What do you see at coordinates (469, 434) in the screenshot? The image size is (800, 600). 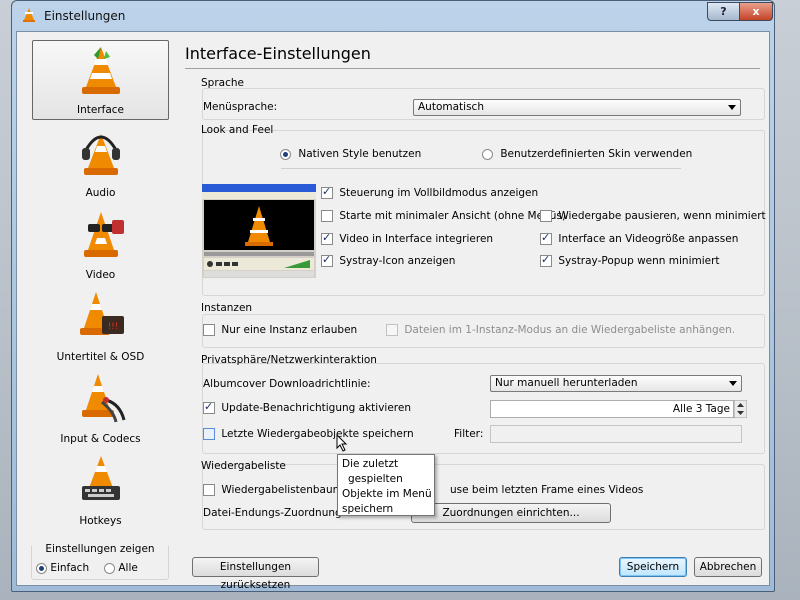 I see `filter-label: Filter:` at bounding box center [469, 434].